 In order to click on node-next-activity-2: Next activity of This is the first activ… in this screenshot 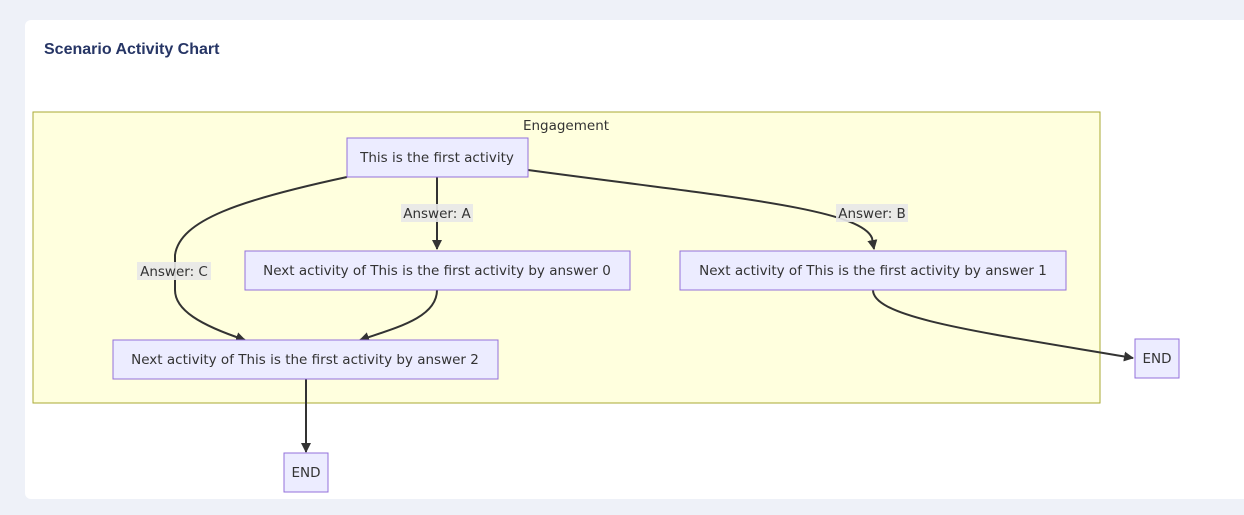, I will do `click(305, 359)`.